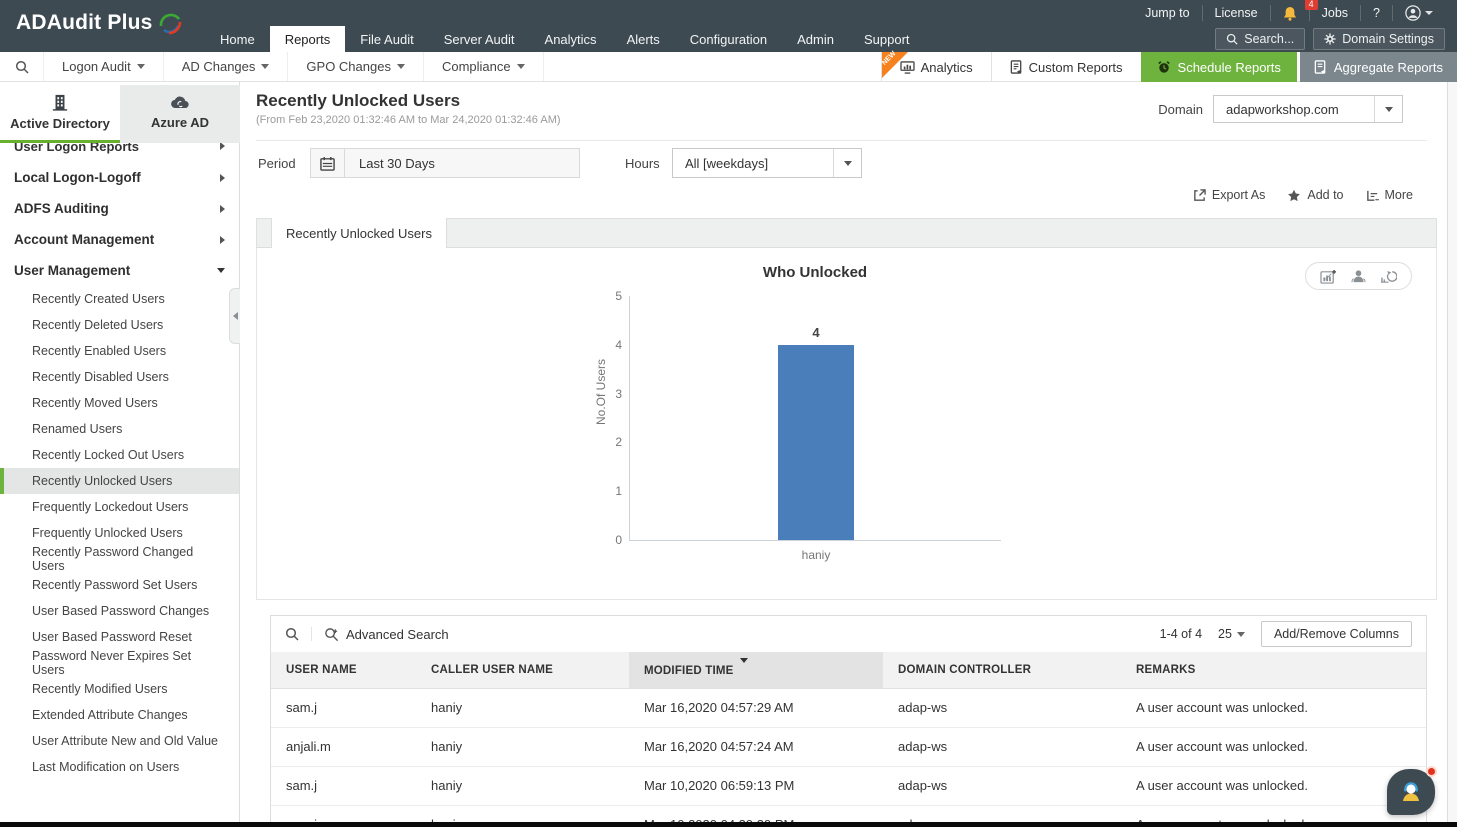  I want to click on report-search-button, so click(22, 66).